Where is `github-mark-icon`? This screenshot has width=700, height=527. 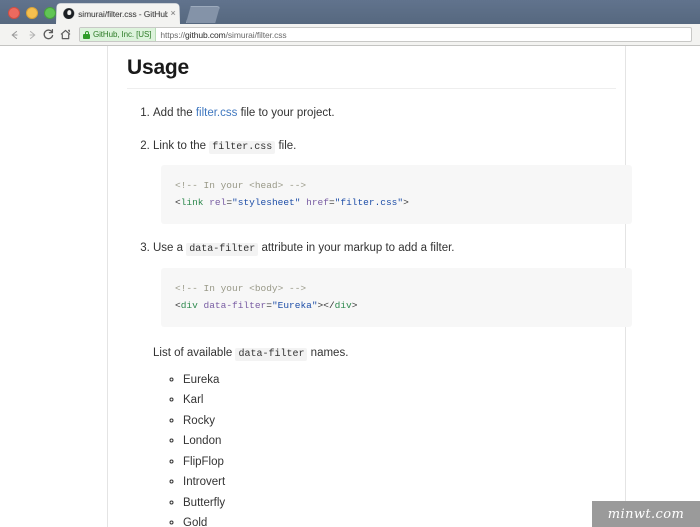
github-mark-icon is located at coordinates (69, 14).